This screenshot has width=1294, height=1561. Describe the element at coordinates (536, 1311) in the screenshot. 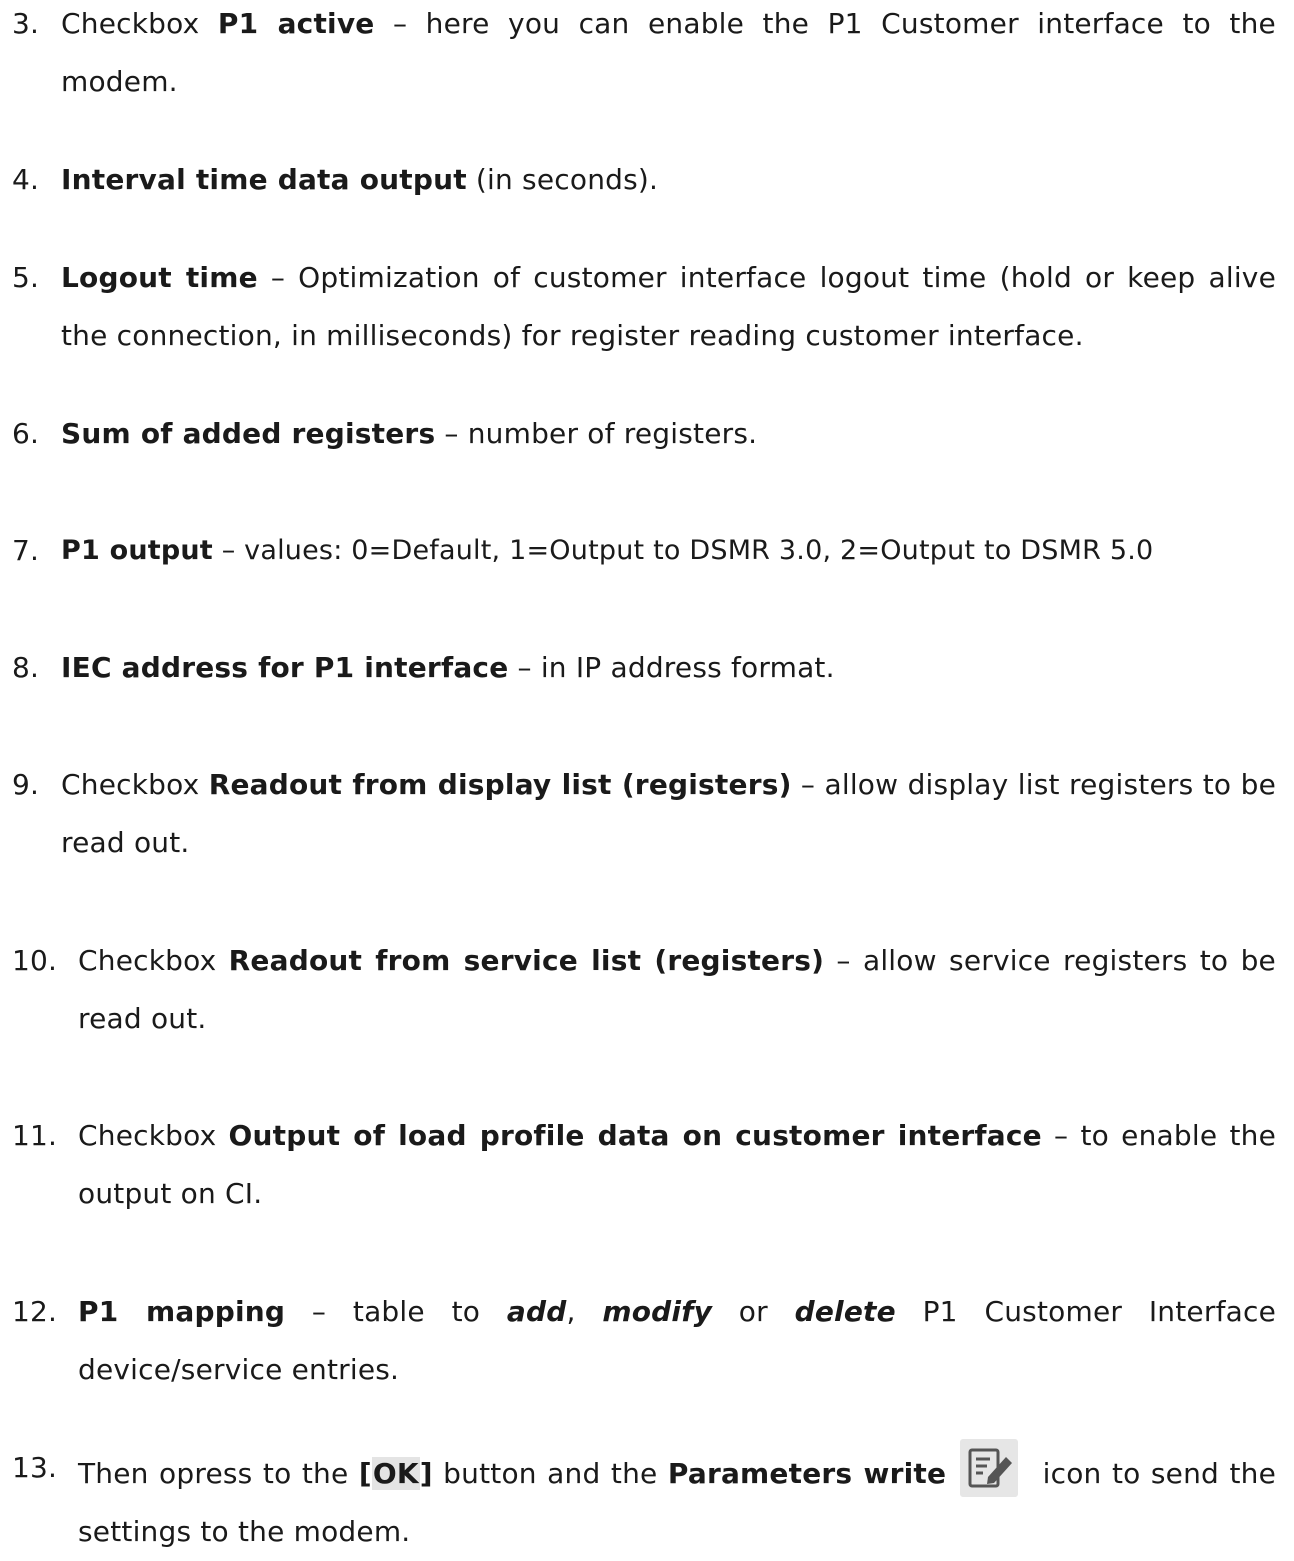

I see `term-add: add` at that location.